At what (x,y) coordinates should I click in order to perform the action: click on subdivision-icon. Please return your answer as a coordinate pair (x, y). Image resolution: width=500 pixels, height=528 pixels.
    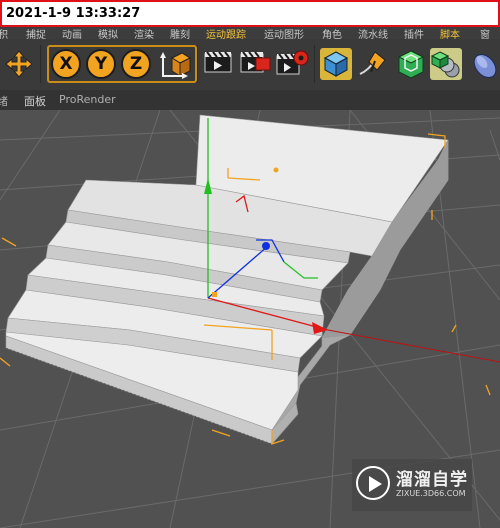
    Looking at the image, I should click on (411, 64).